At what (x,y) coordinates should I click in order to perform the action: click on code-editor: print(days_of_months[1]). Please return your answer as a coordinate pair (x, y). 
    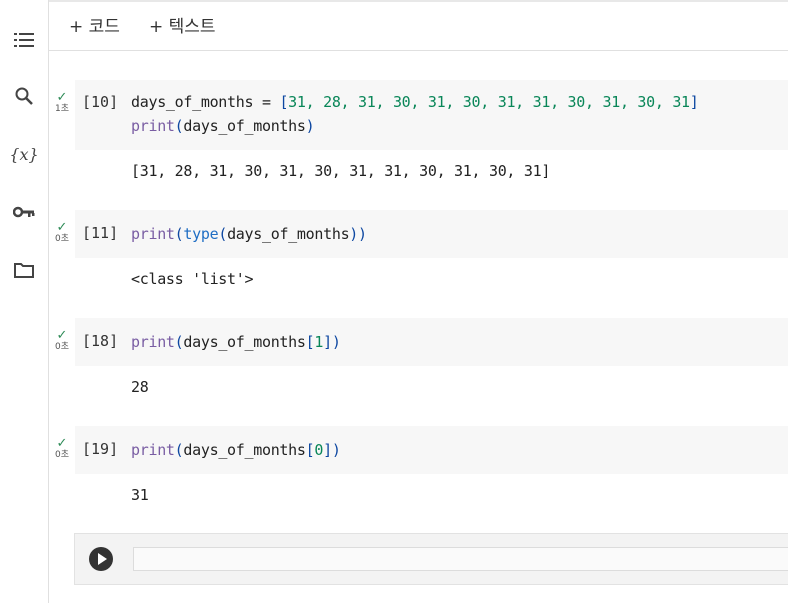
    Looking at the image, I should click on (431, 342).